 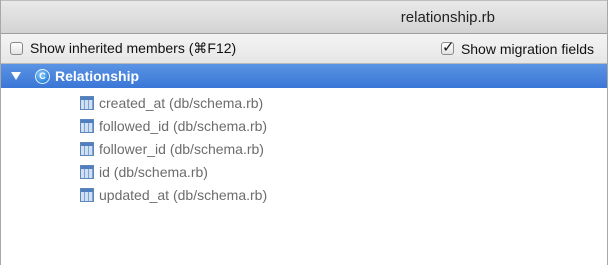 I want to click on show-inherited-members-label: Show inherited members (⌘F12), so click(x=133, y=48).